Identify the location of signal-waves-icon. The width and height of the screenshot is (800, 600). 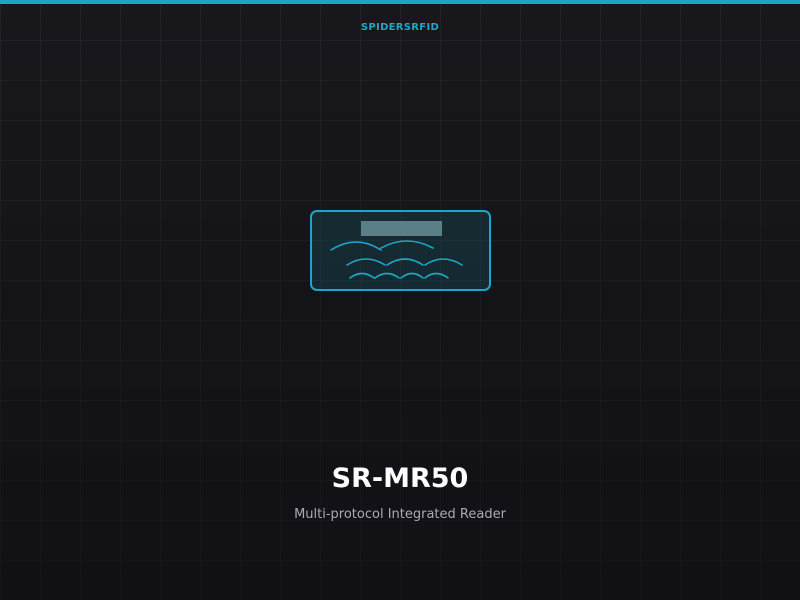
(396, 259).